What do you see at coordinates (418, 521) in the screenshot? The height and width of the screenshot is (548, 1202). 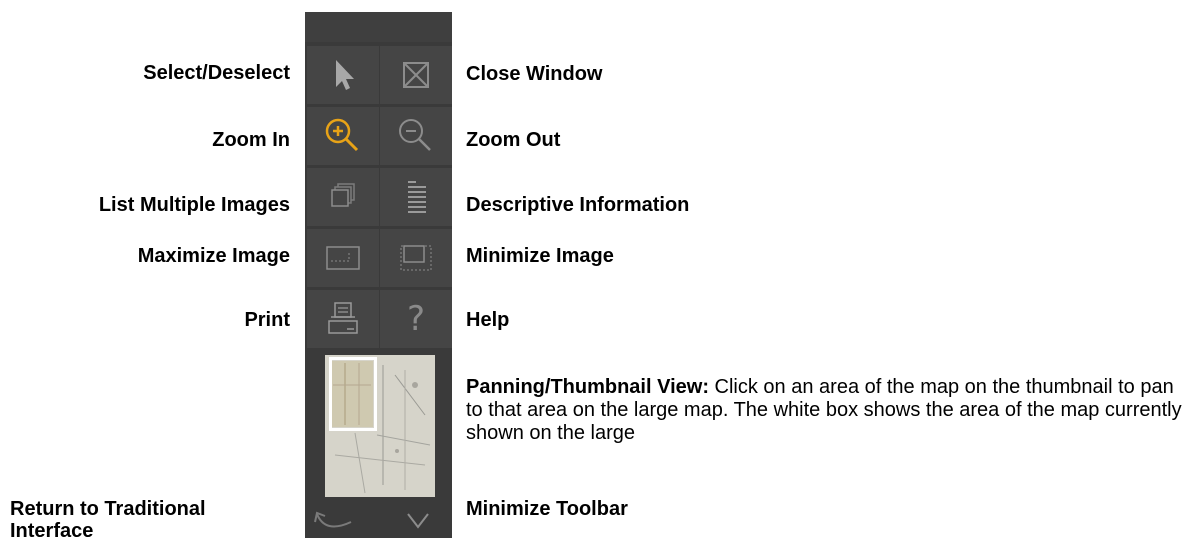 I see `chevron-down-icon` at bounding box center [418, 521].